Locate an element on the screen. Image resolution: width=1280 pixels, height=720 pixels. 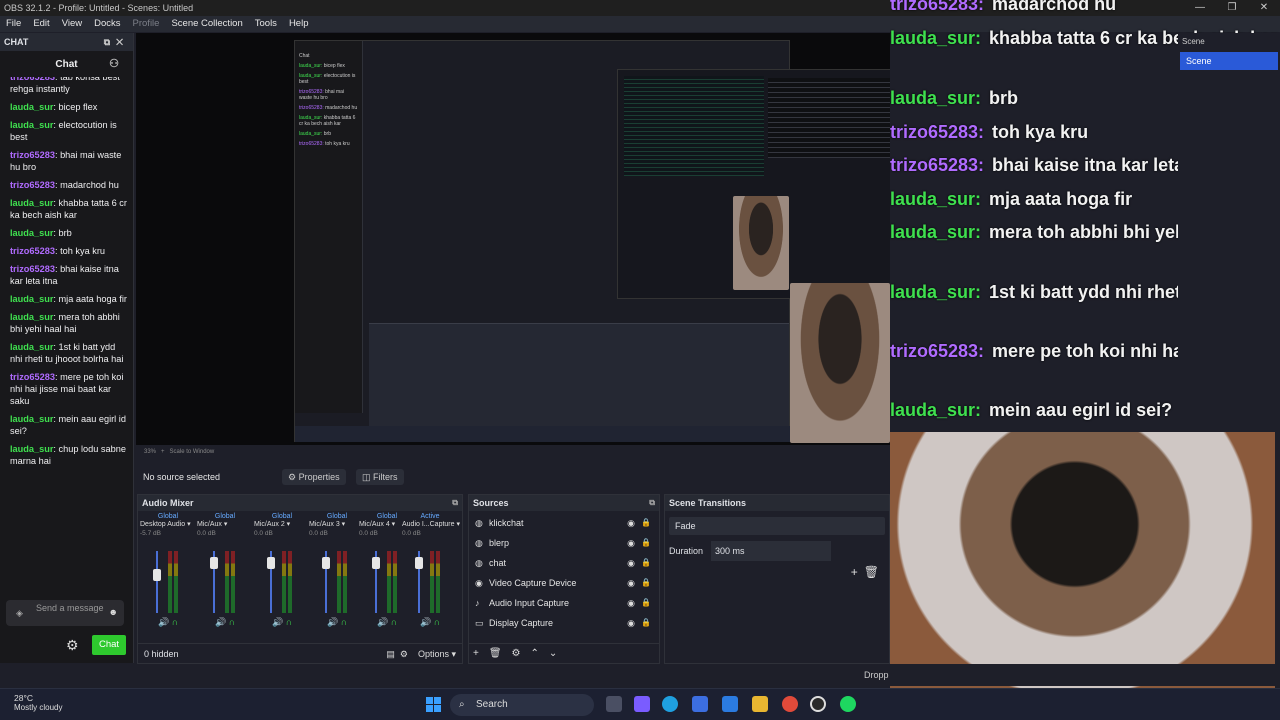
weather-widget: 28°C Mostly cloudy is located at coordinates (38, 703).